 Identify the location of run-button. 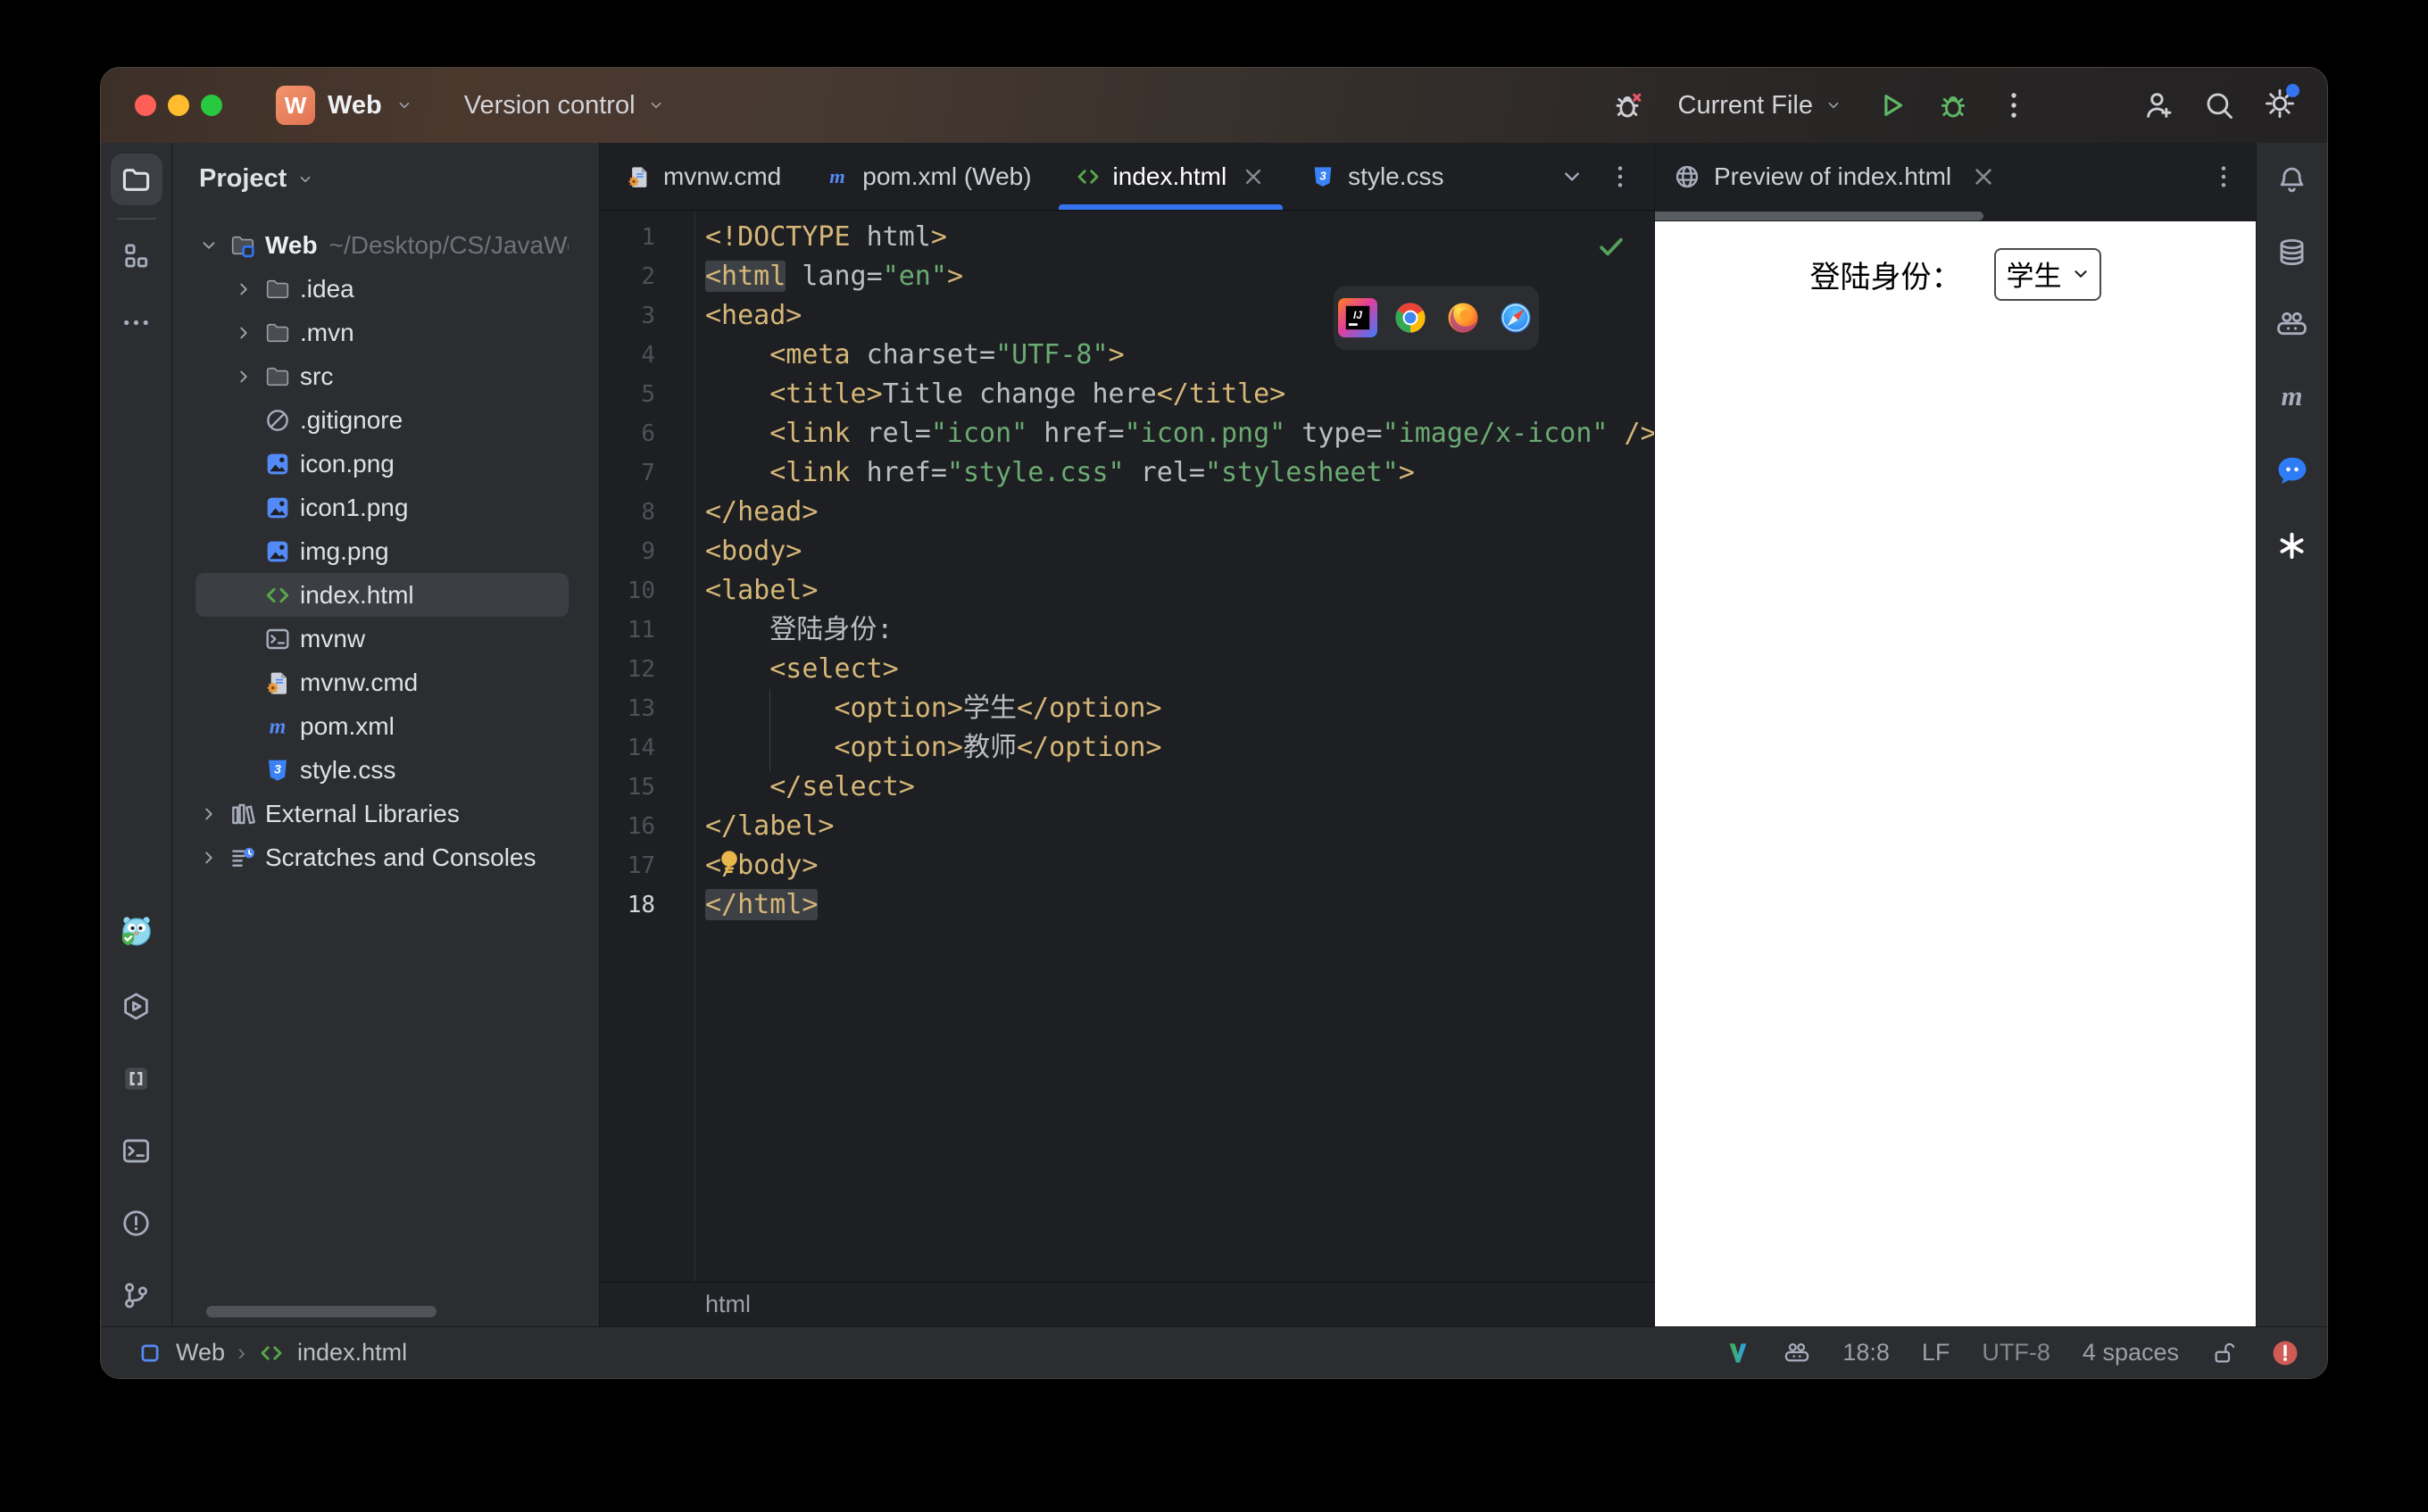
(1892, 105).